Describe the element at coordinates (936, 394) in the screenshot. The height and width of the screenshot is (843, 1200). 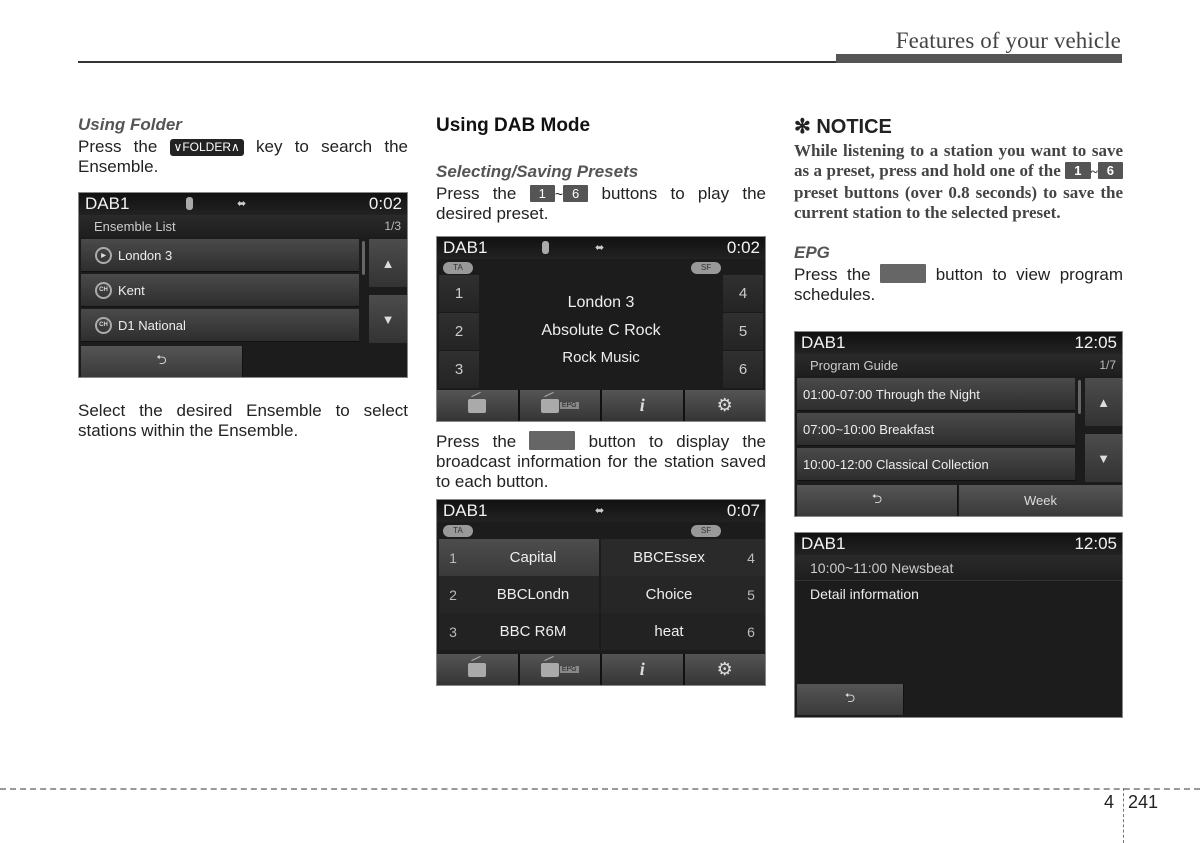
I see `list-item: 01:00-07:00 Through the Night` at that location.